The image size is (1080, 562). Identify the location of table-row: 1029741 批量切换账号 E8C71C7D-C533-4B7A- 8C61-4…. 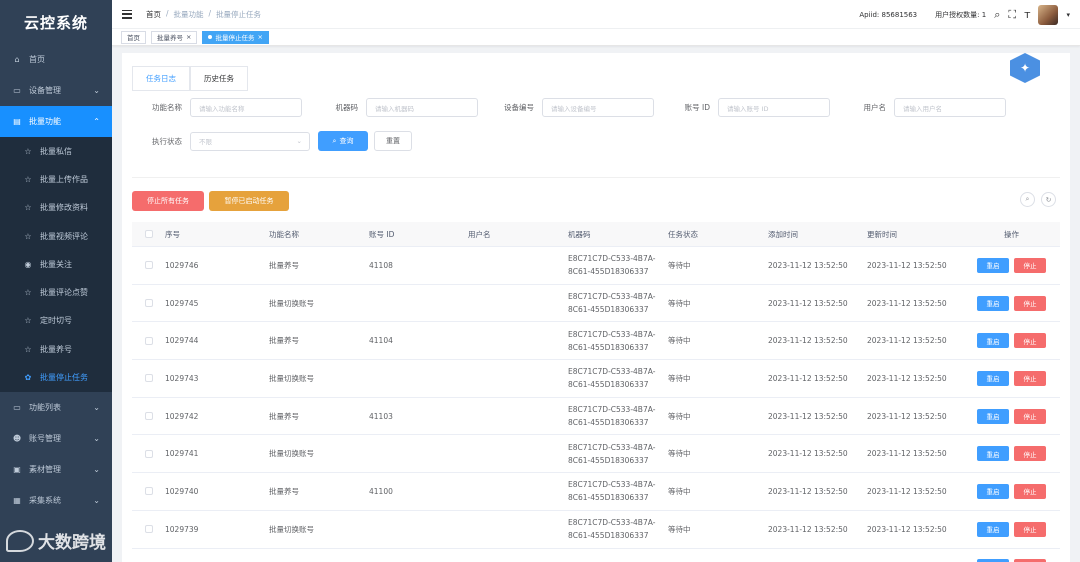
(596, 454).